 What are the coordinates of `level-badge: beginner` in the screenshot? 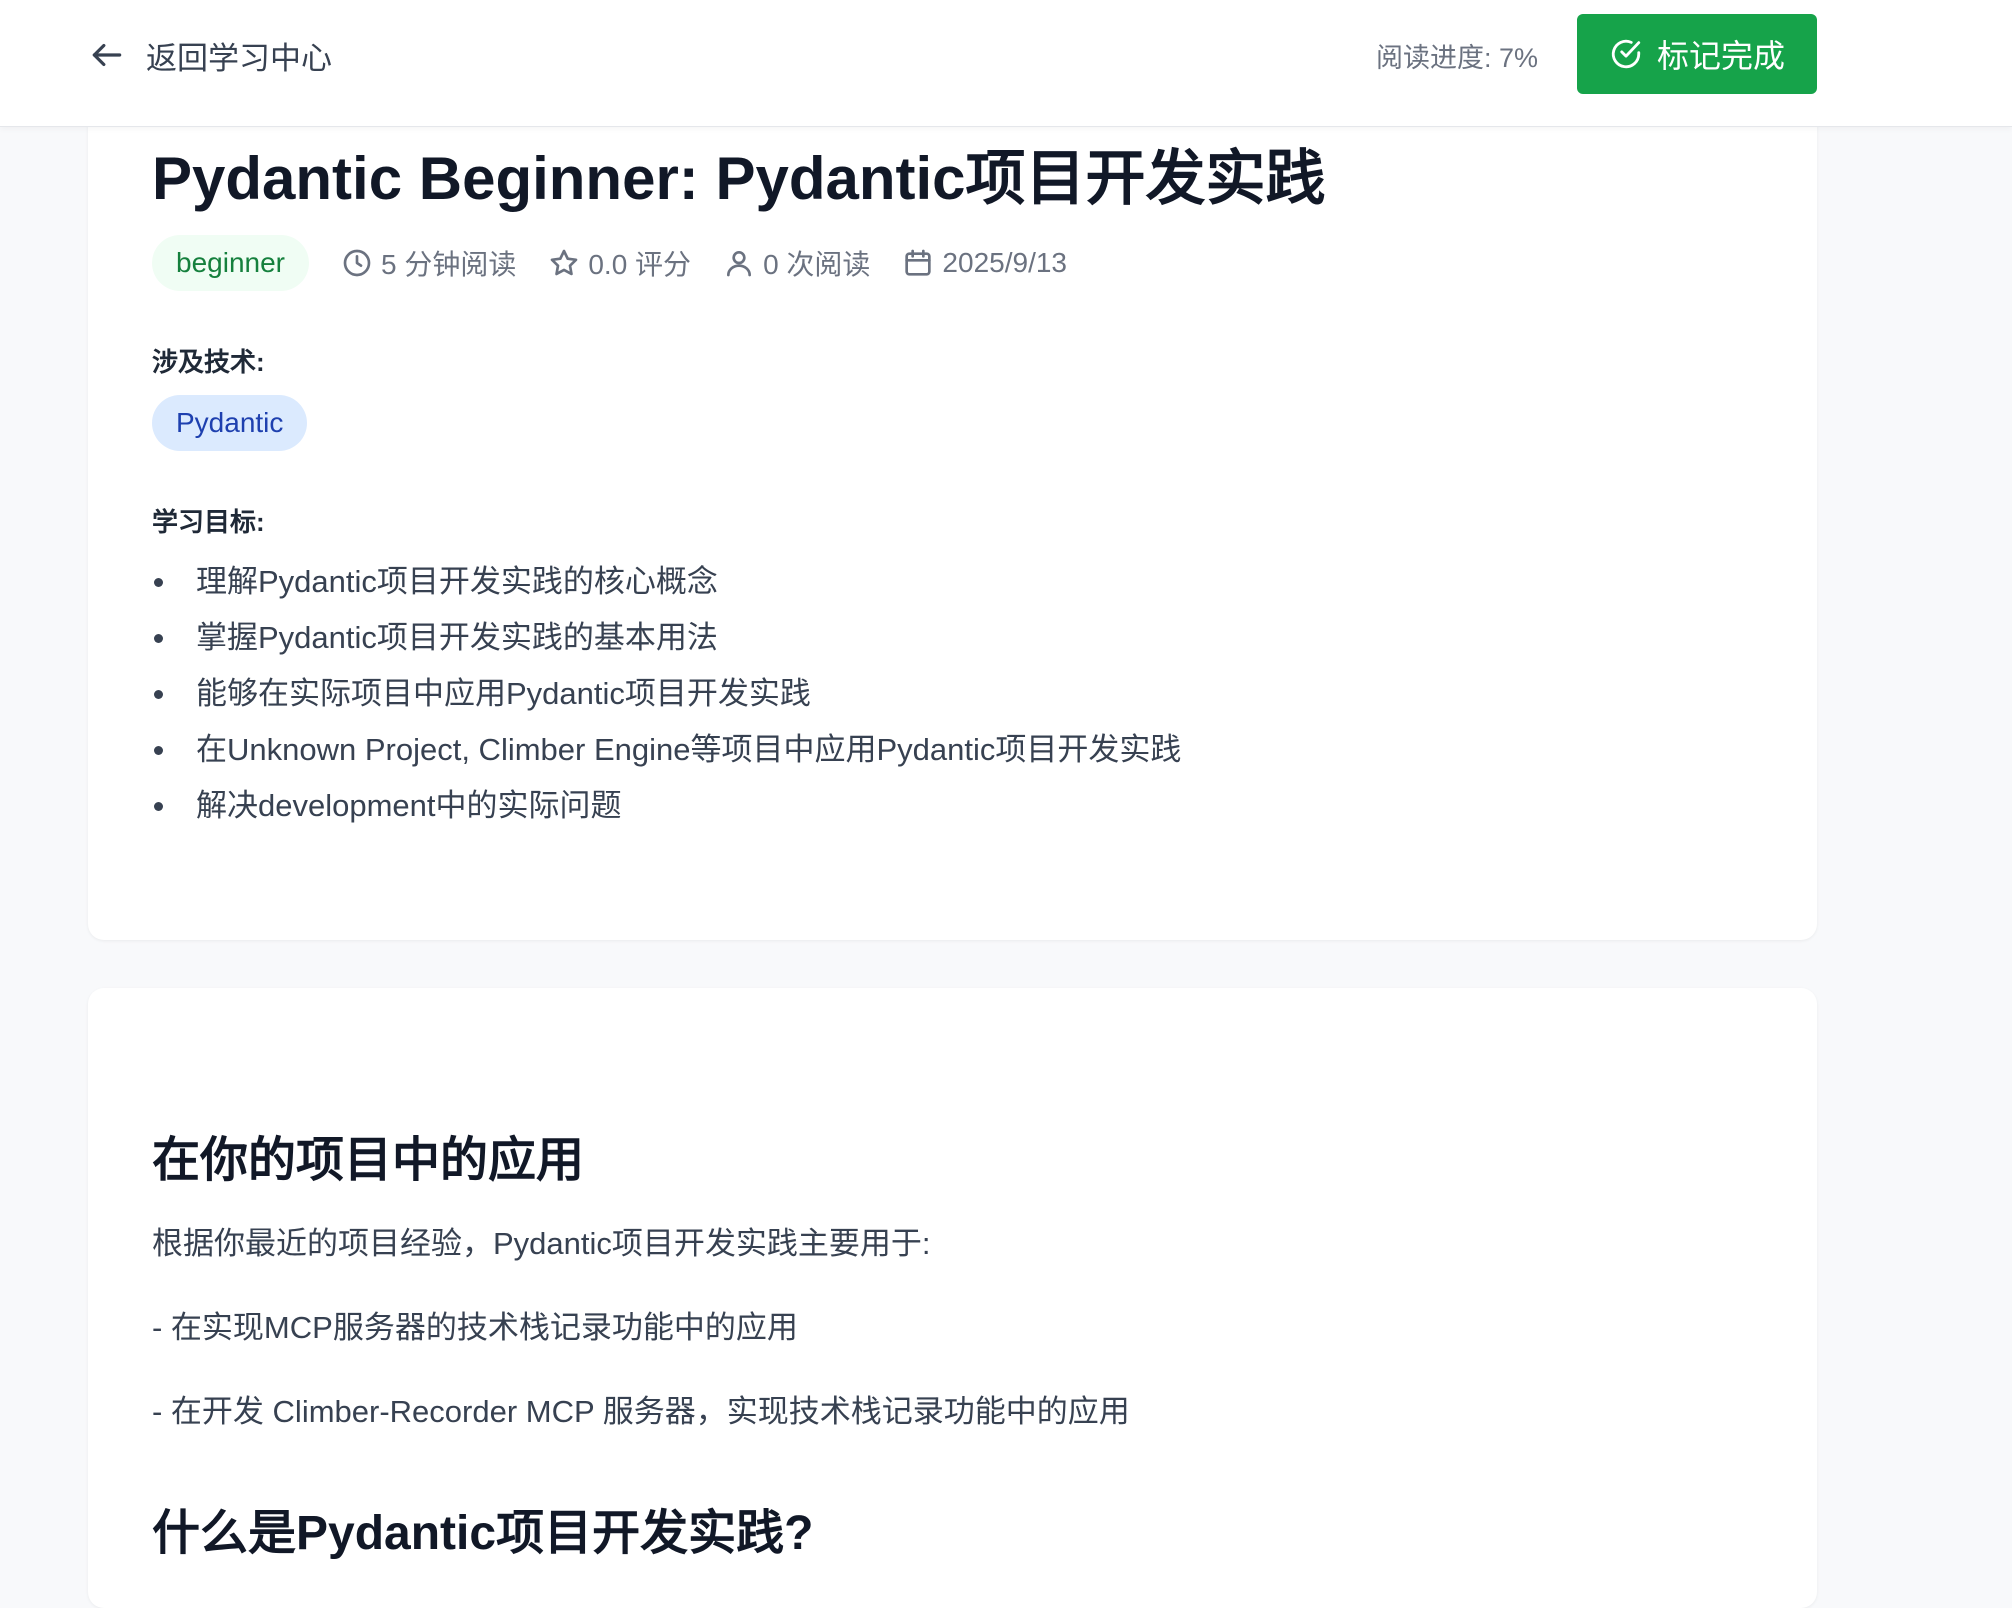 It's located at (230, 263).